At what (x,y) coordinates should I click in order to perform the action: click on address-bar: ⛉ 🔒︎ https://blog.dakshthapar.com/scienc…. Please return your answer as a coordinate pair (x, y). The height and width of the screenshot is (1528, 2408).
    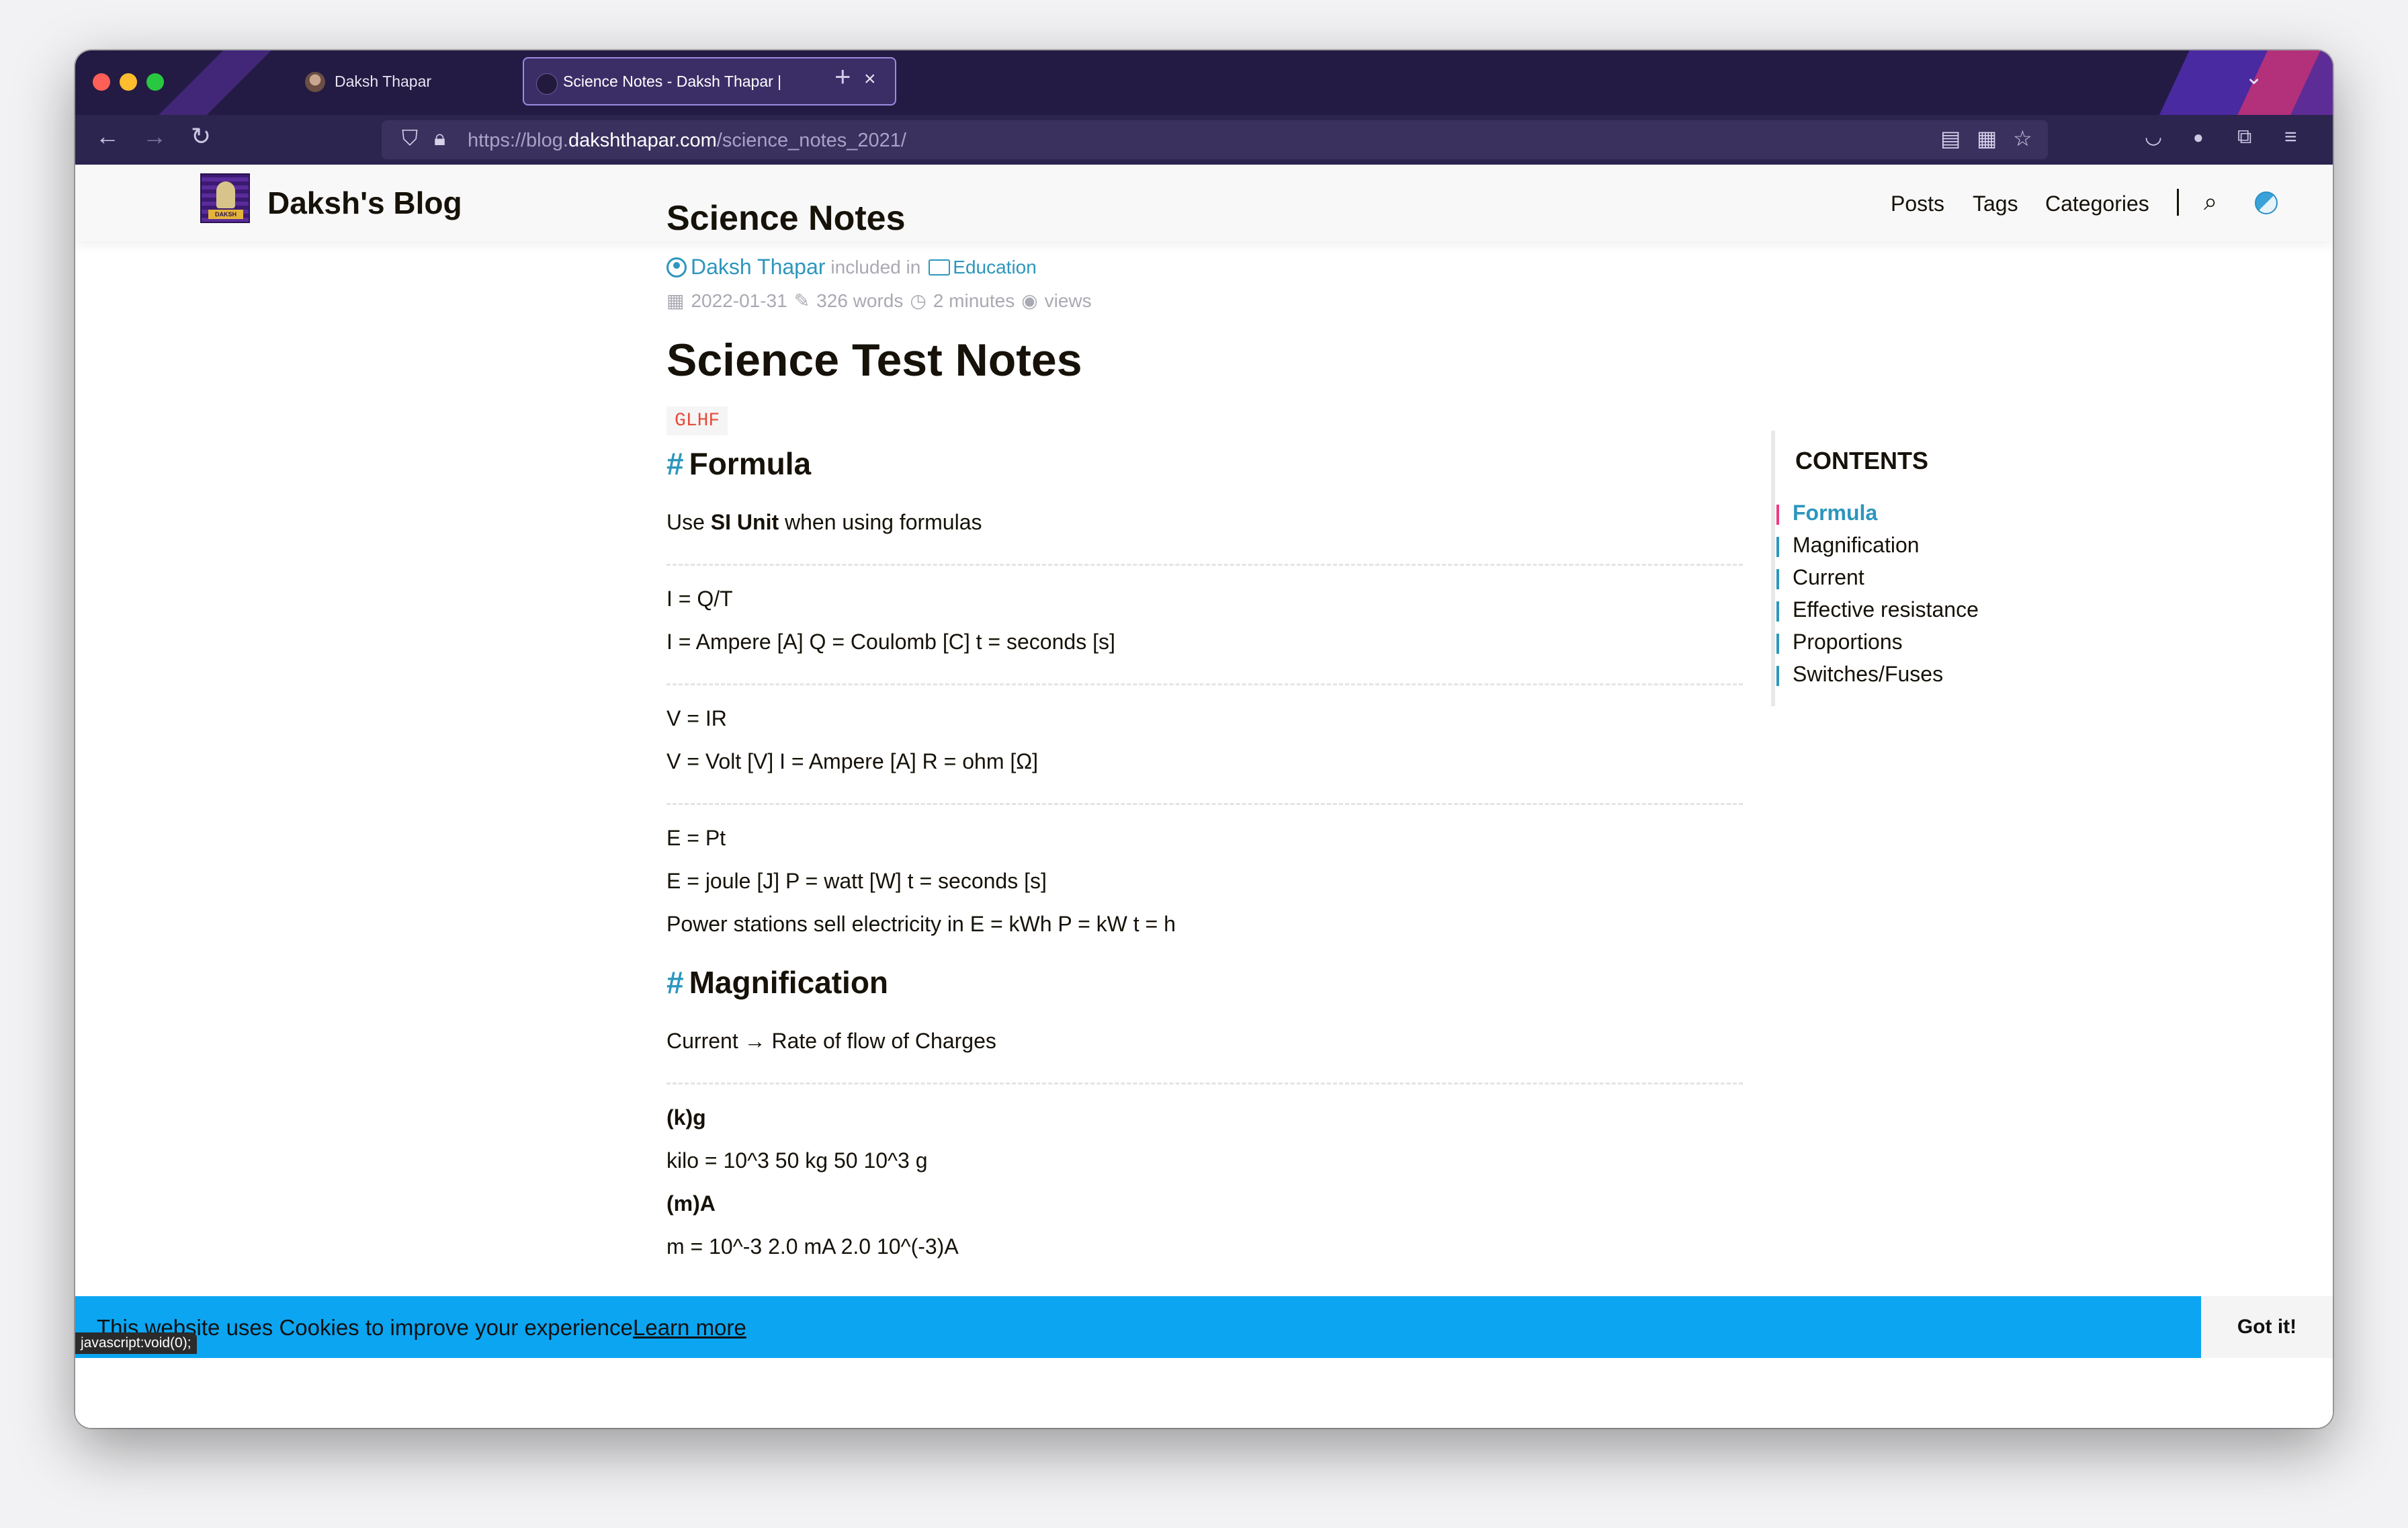
    Looking at the image, I should click on (1215, 139).